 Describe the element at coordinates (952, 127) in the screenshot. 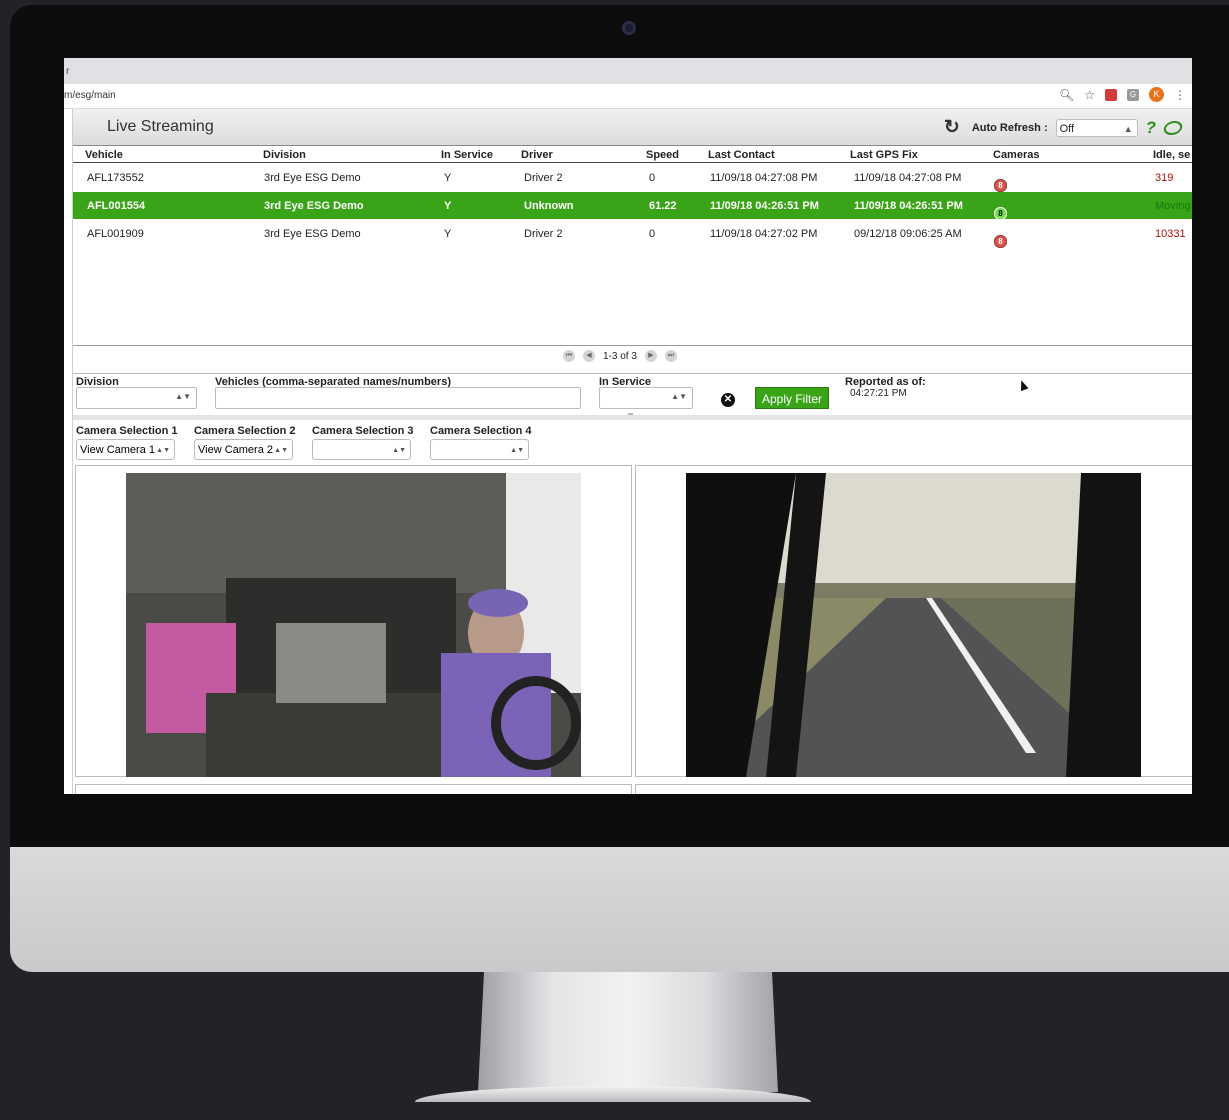

I see `refresh-icon: ↻` at that location.